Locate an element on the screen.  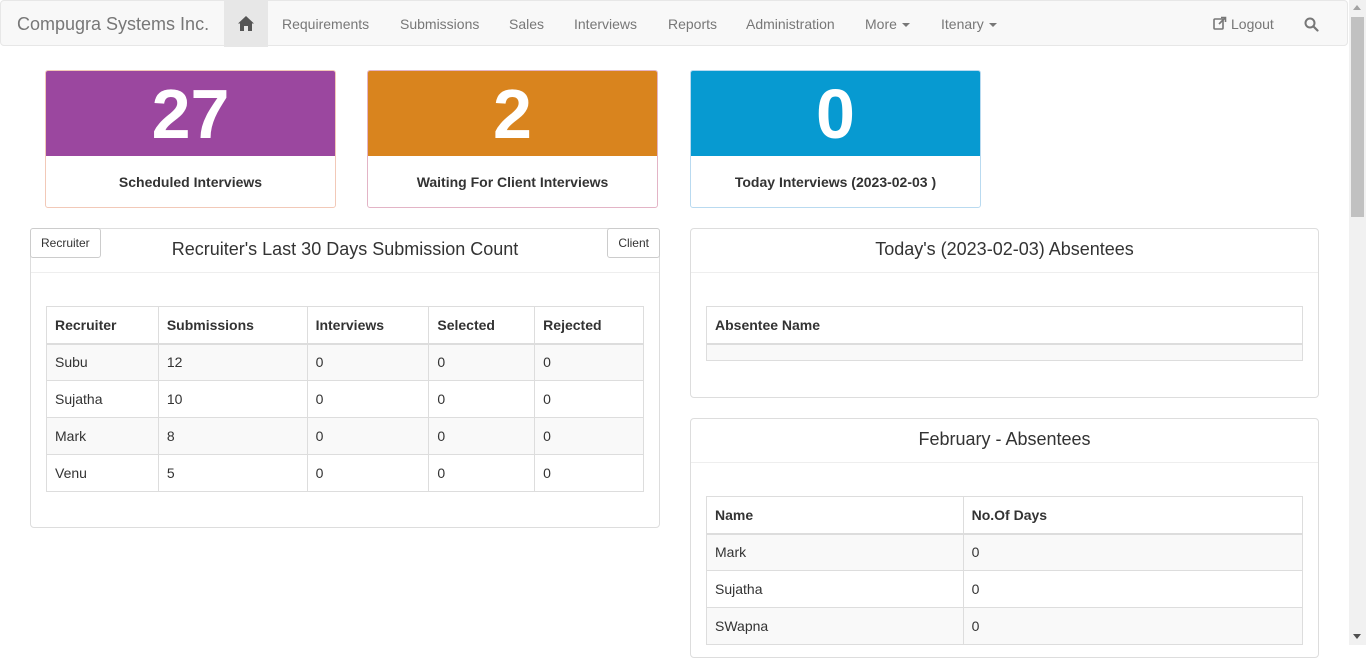
recruiter-cell: Mark is located at coordinates (102, 436).